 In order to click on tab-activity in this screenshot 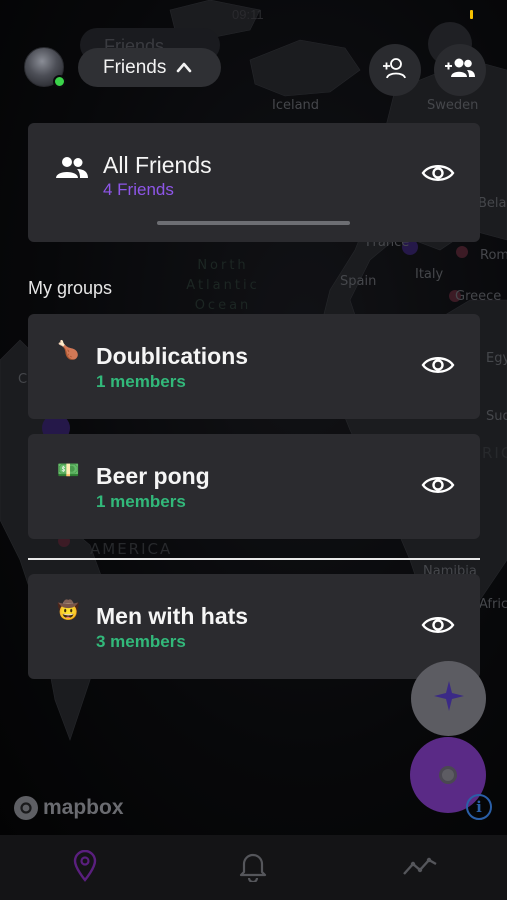, I will do `click(420, 868)`.